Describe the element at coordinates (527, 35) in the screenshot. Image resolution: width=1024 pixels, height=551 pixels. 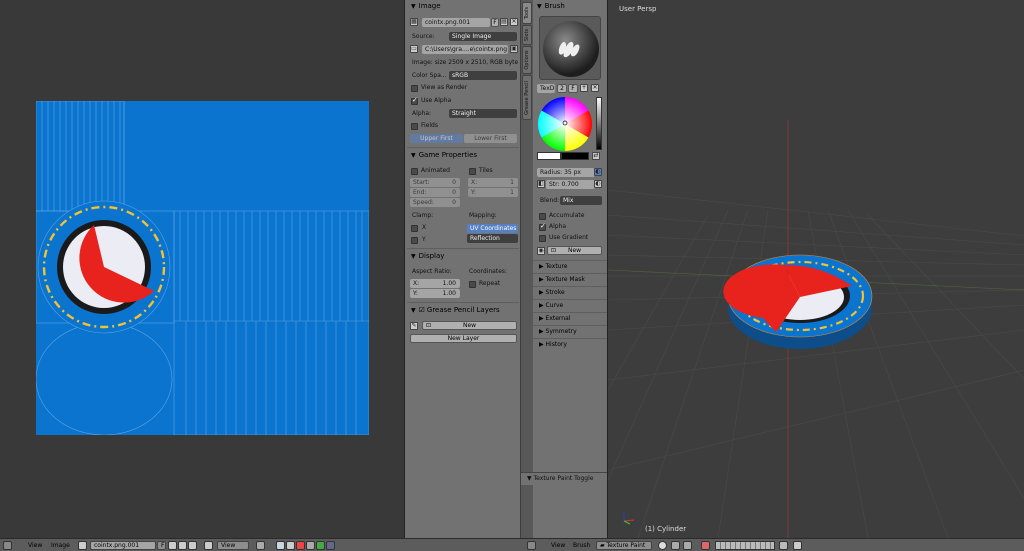
I see `tab-slots: Slots` at that location.